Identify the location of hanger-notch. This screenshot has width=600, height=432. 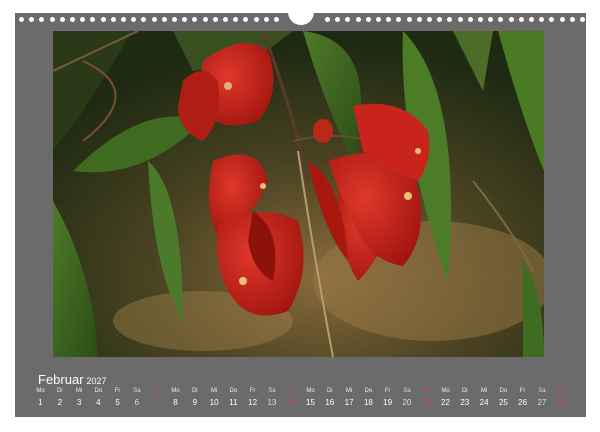
(301, 17).